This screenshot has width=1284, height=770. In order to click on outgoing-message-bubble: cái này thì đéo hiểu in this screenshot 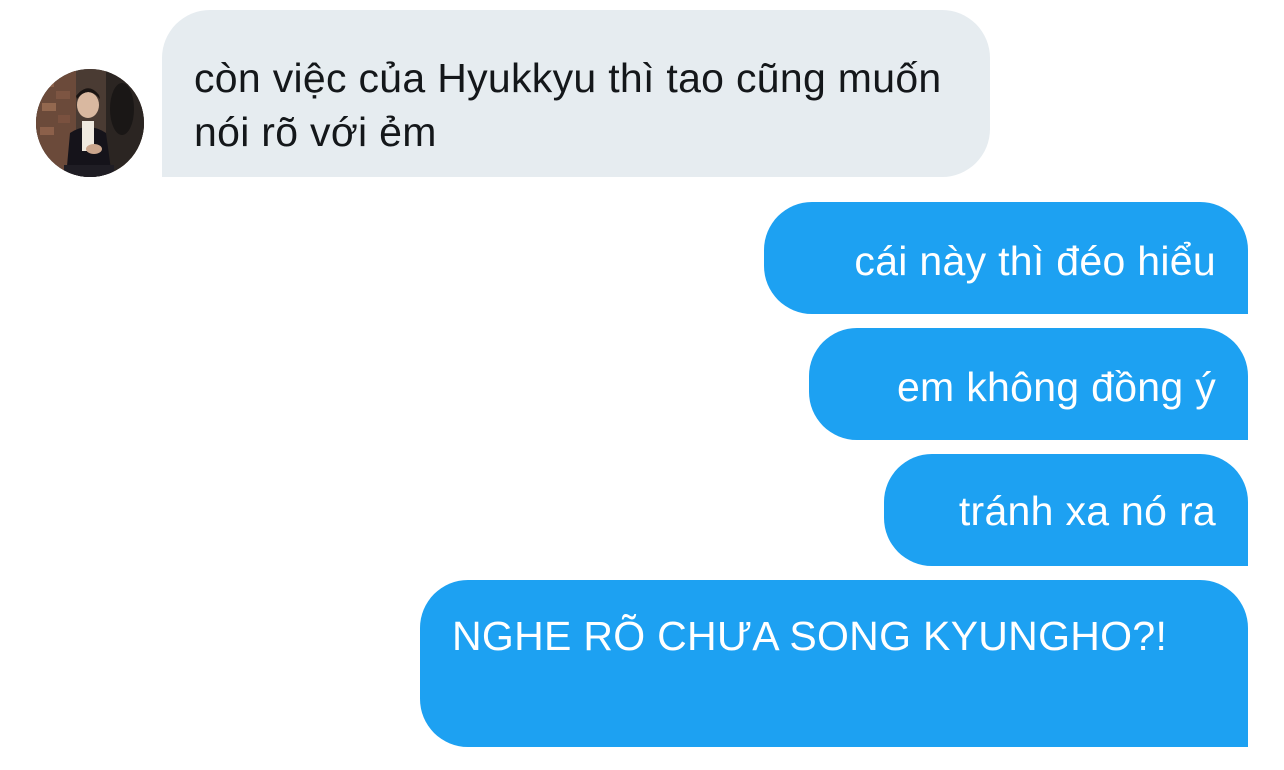, I will do `click(1006, 258)`.